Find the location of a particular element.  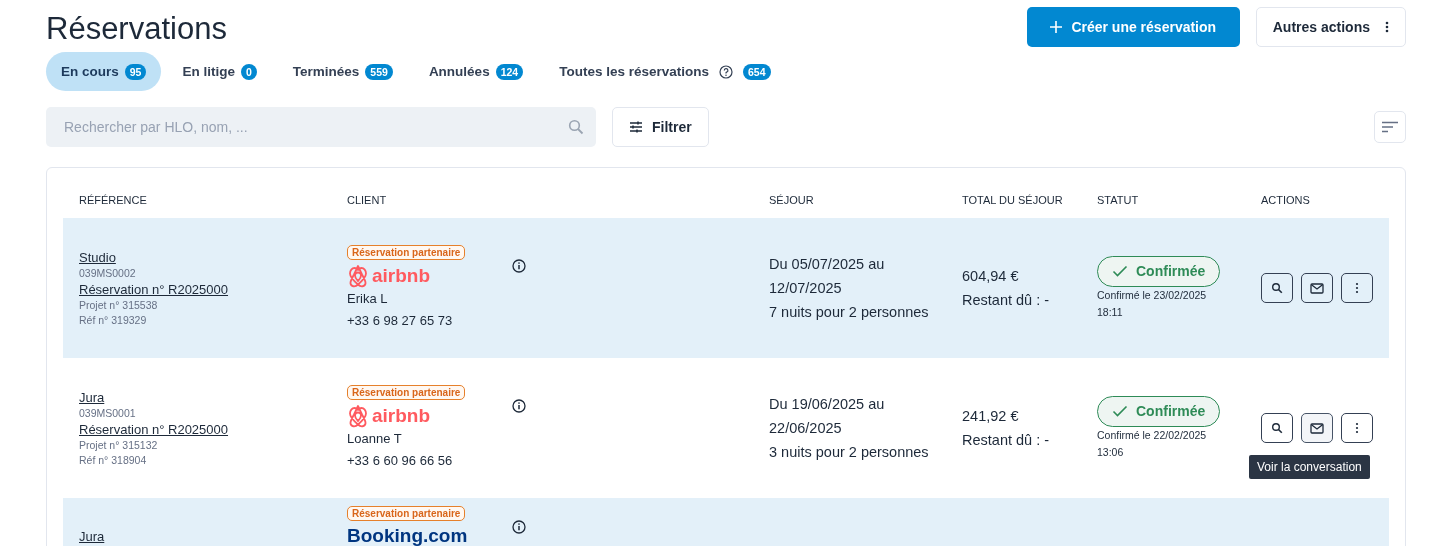

stay-text: 12/07/2025 is located at coordinates (806, 288).